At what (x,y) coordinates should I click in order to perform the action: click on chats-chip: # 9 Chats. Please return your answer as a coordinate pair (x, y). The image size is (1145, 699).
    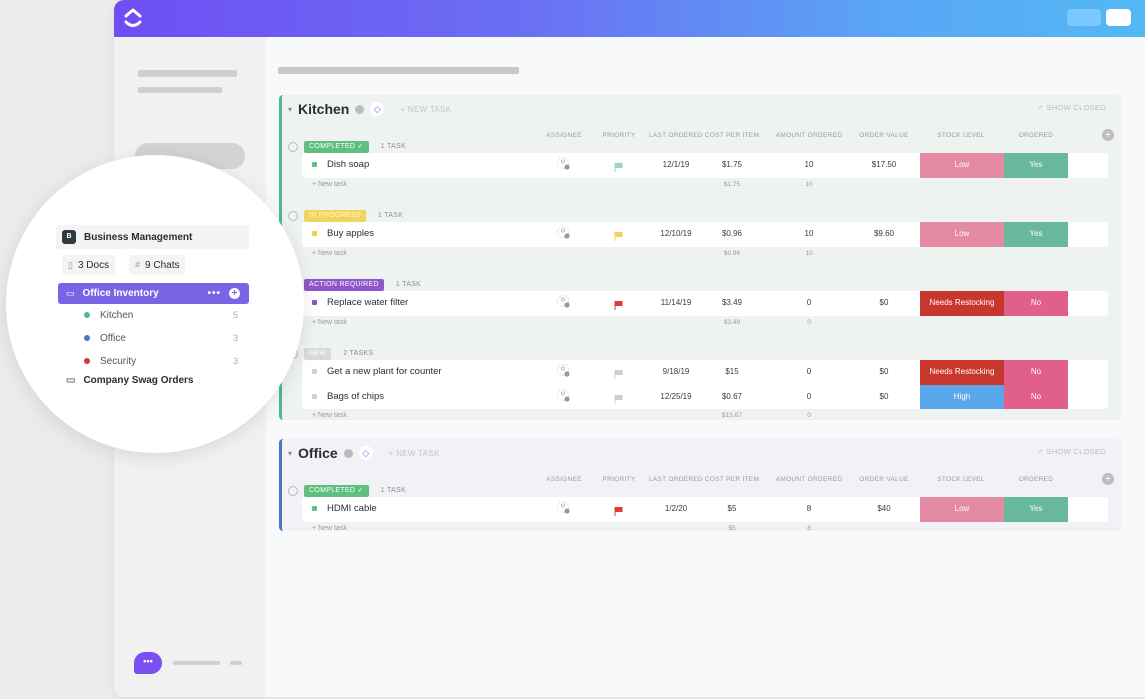
    Looking at the image, I should click on (157, 265).